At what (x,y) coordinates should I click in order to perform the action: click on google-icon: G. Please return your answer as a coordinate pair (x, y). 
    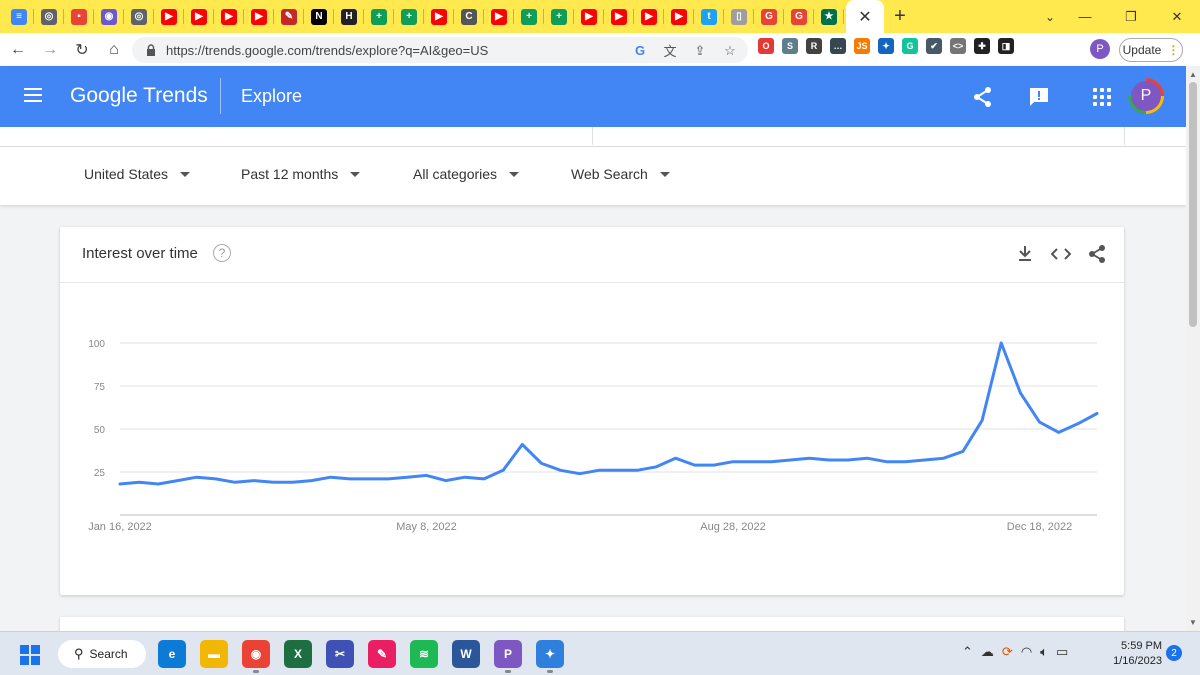
    Looking at the image, I should click on (799, 16).